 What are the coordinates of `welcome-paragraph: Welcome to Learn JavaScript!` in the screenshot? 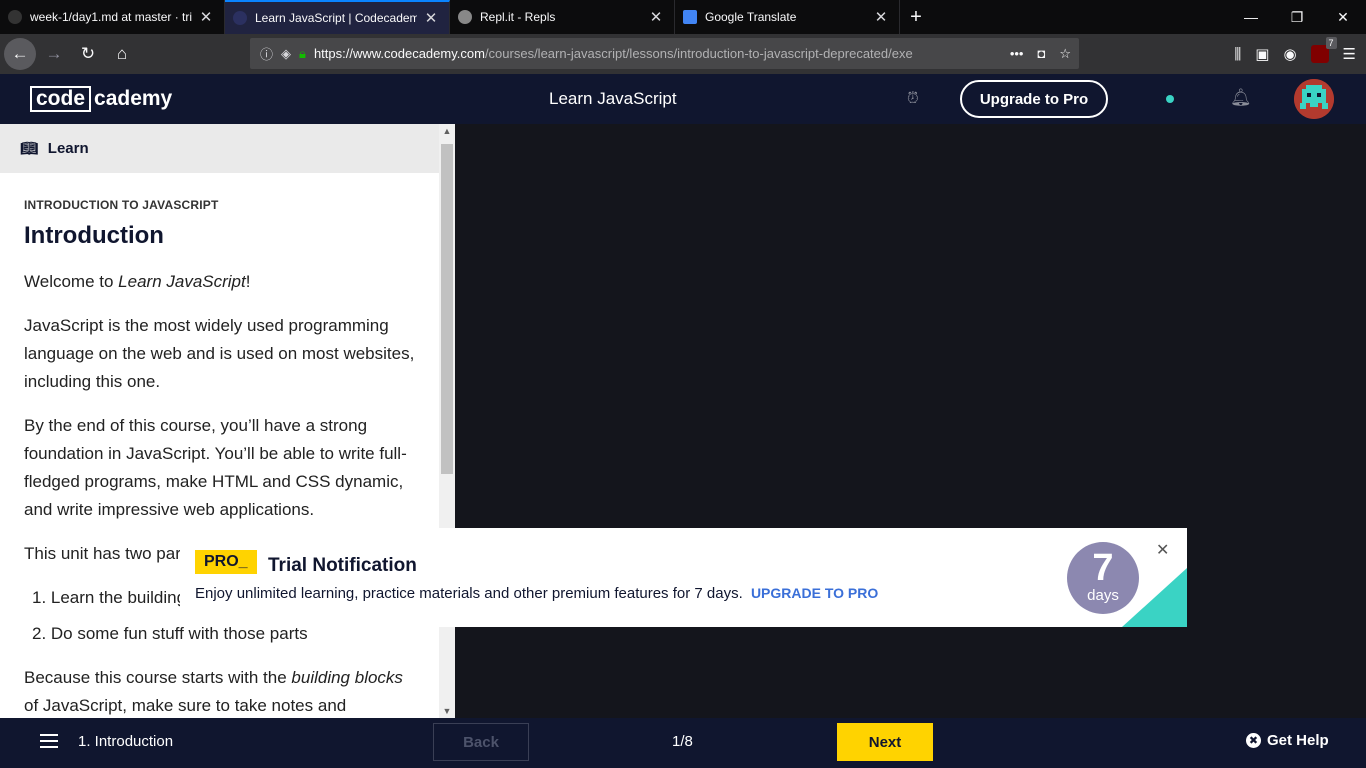 It's located at (220, 282).